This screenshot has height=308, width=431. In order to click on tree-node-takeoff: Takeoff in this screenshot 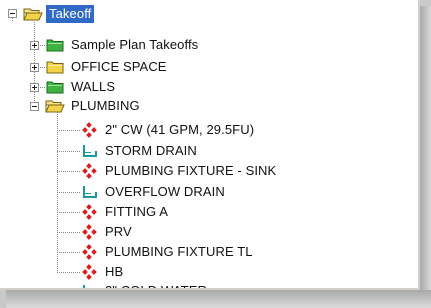, I will do `click(58, 14)`.